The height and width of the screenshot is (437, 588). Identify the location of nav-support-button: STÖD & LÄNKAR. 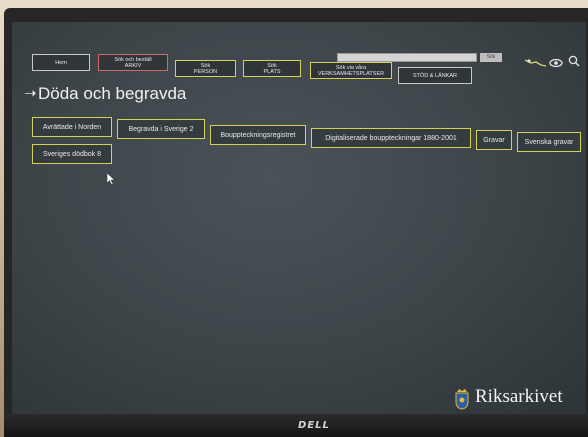
(435, 75).